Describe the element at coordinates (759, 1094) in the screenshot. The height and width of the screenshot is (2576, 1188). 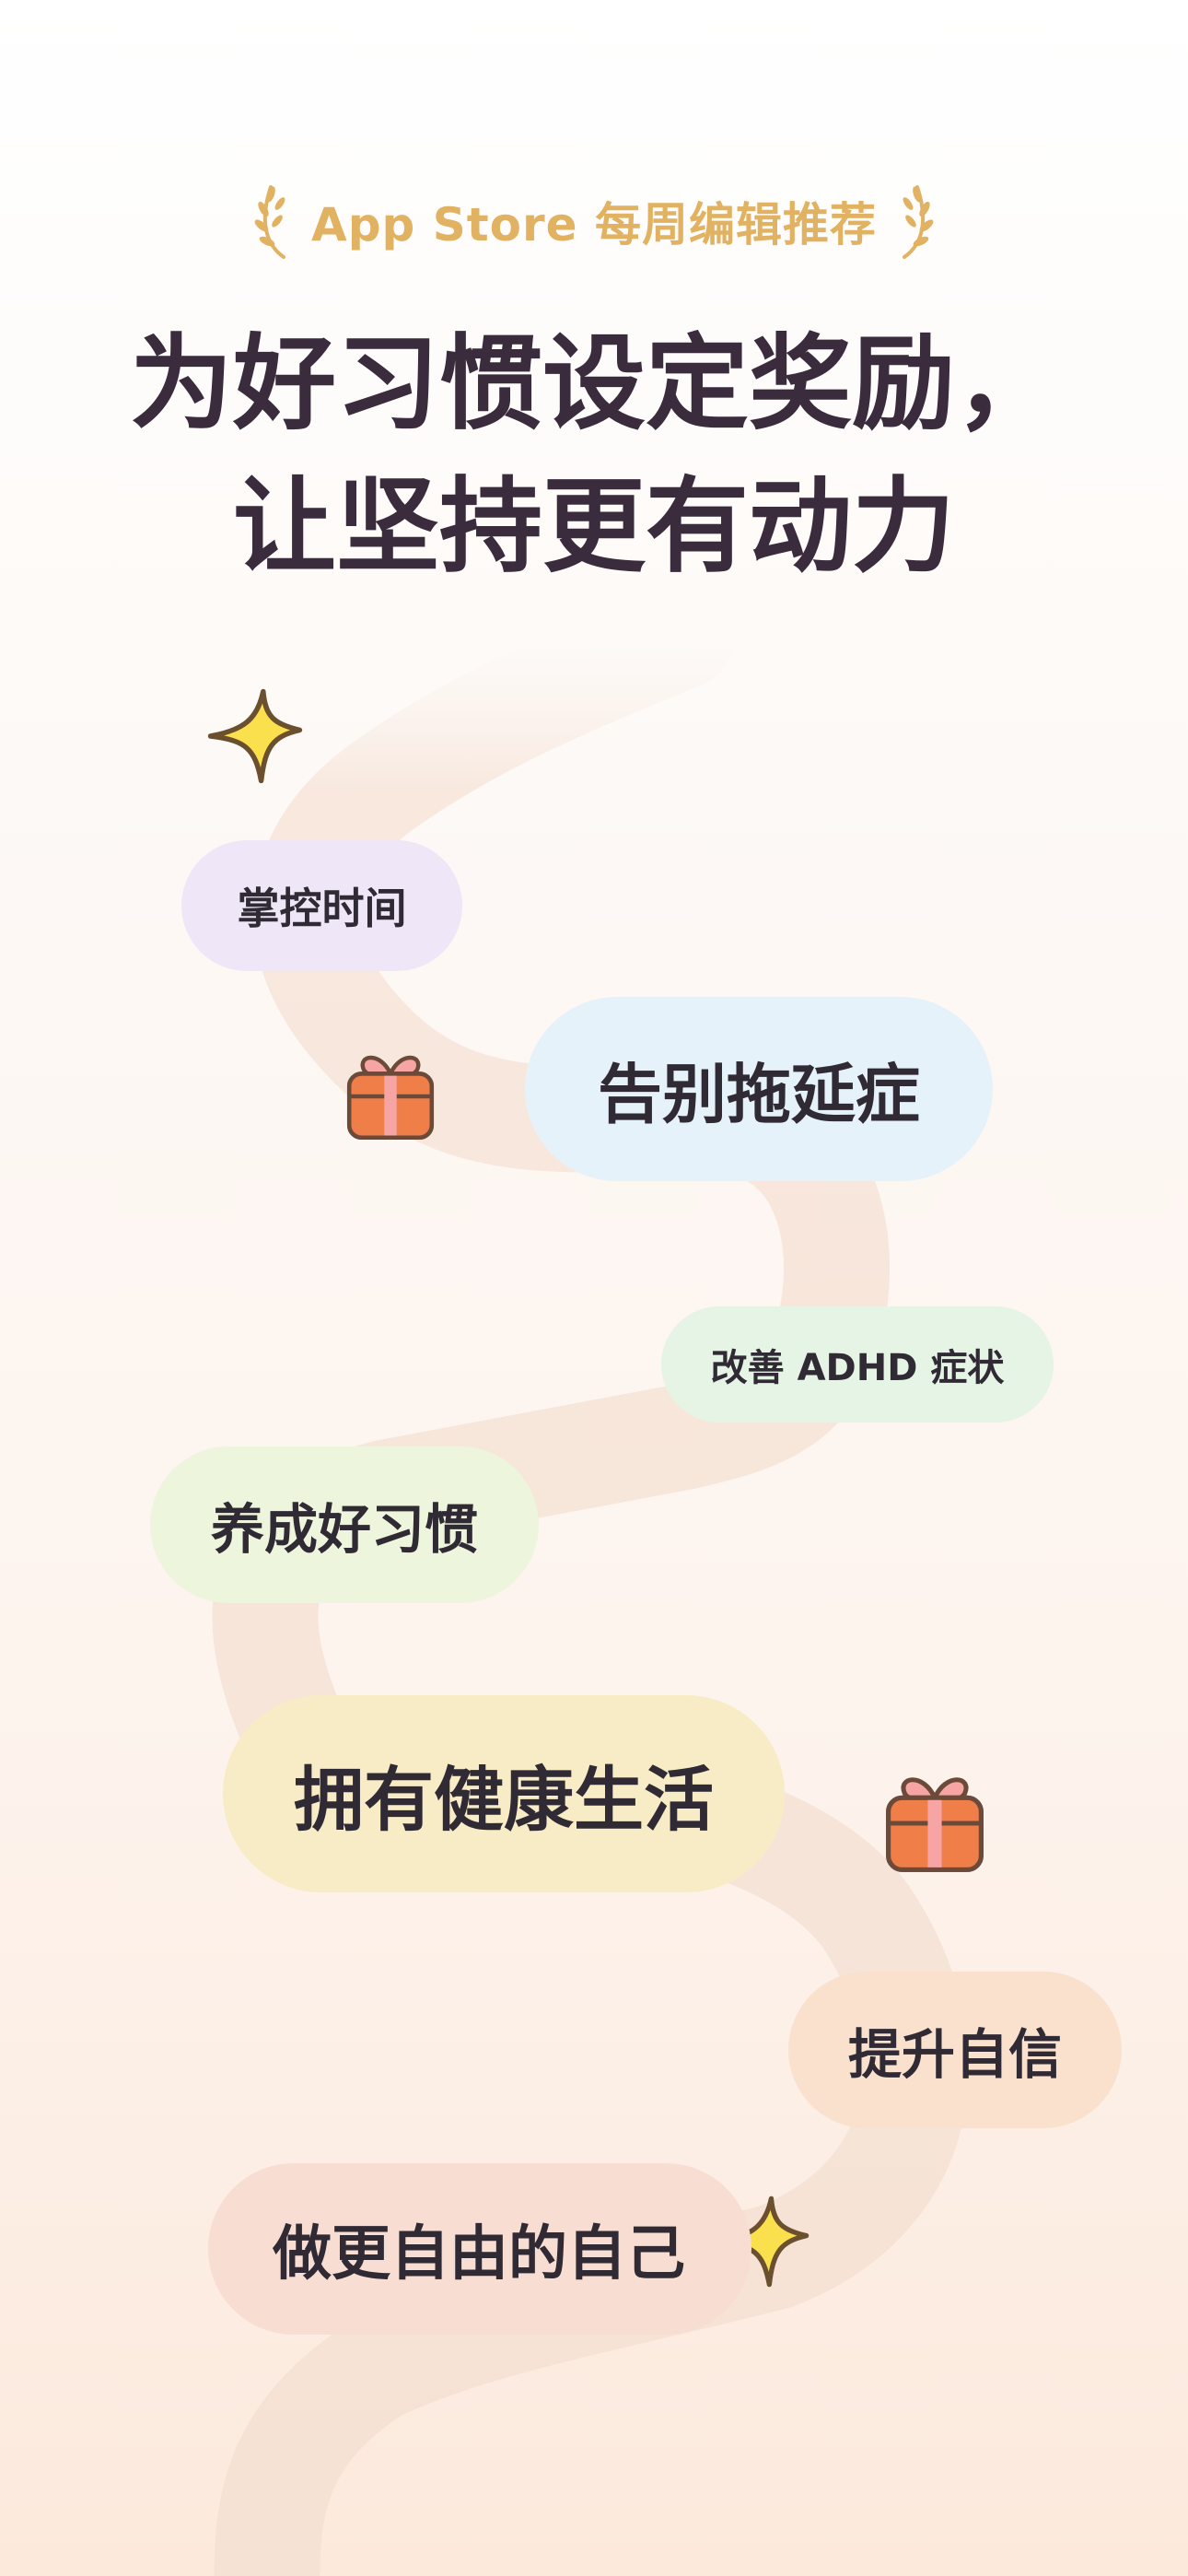
I see `milestone-label: 告别拖延症` at that location.